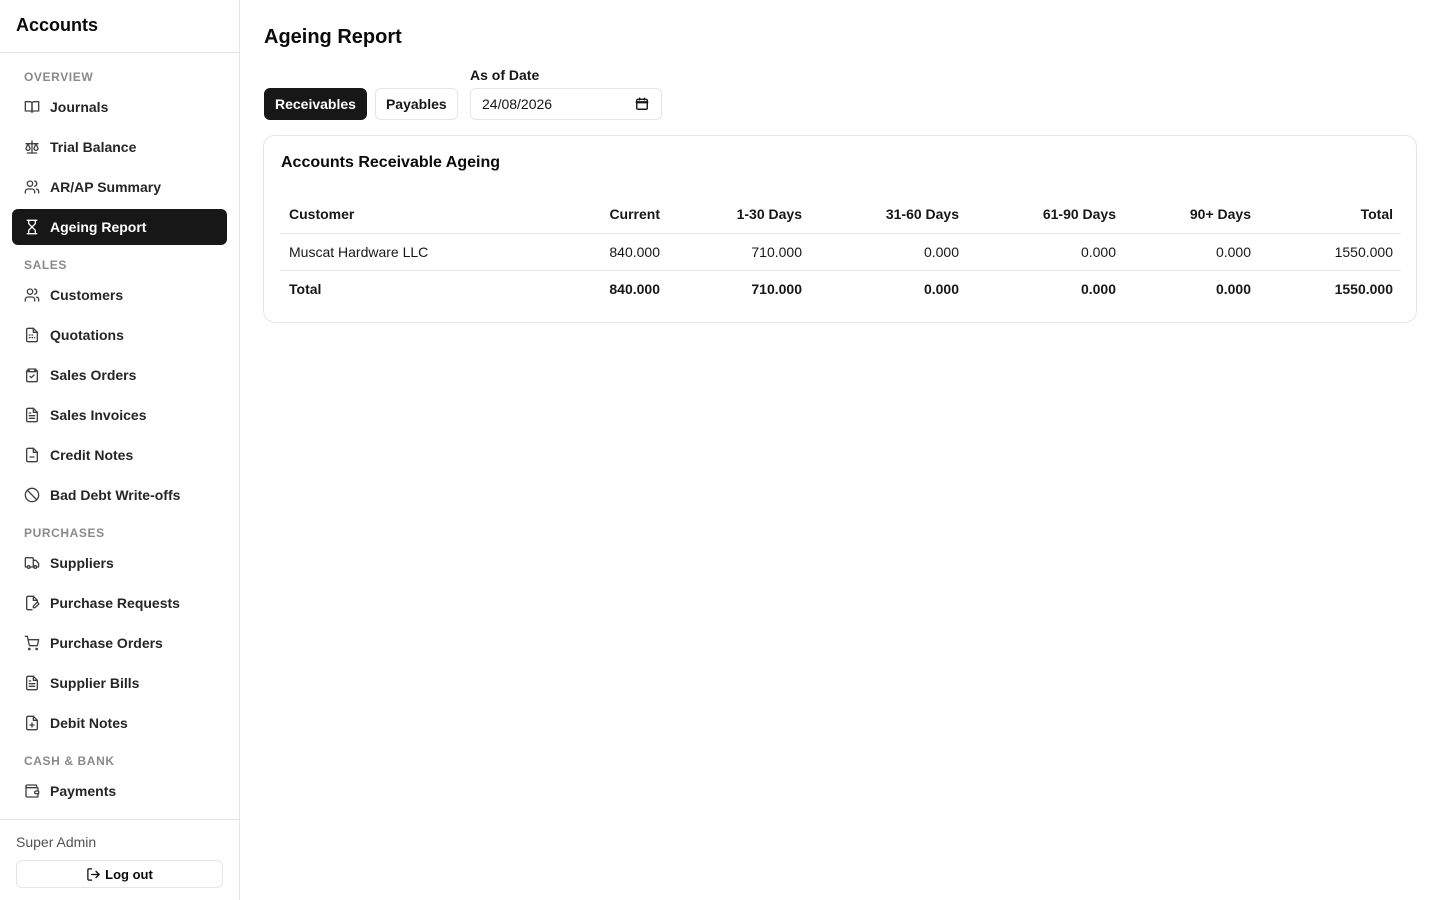  Describe the element at coordinates (106, 643) in the screenshot. I see `sidebar-item-label: Purchase Orders` at that location.